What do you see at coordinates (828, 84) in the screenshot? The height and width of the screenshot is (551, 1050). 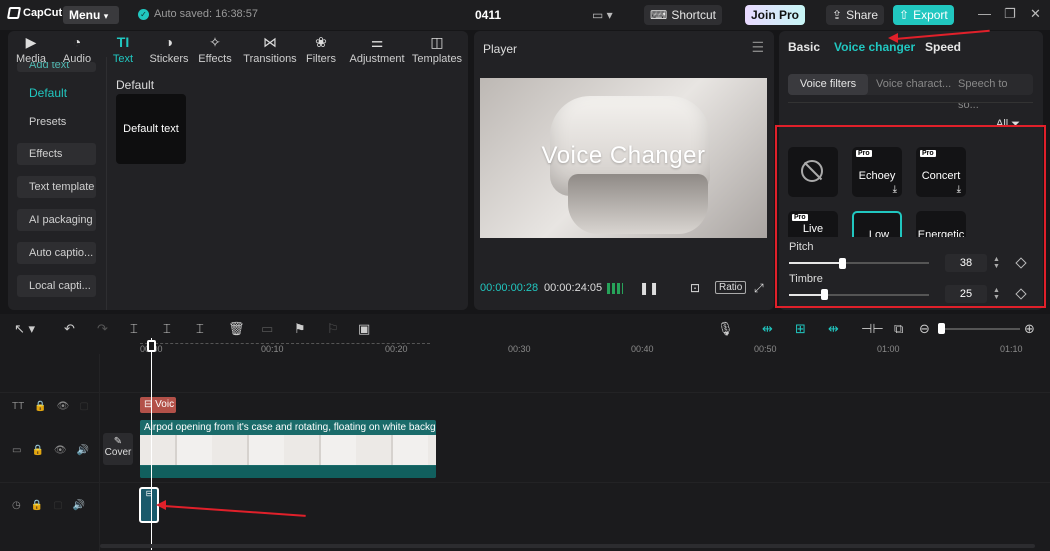 I see `subtab-voice-filters: Voice filters` at bounding box center [828, 84].